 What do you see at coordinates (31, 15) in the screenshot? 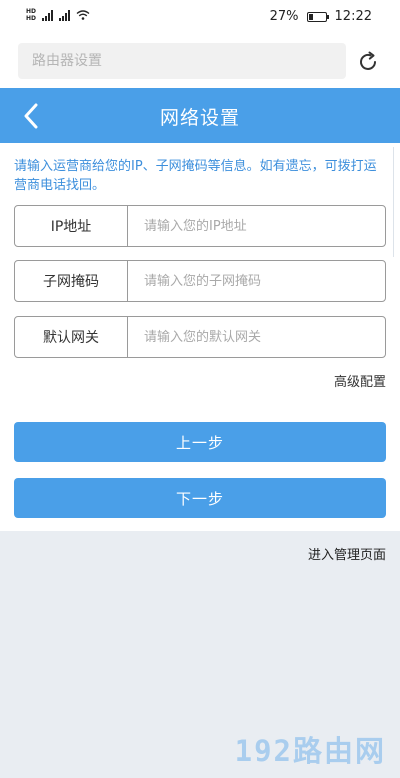
I see `hd-badge: HD HD` at bounding box center [31, 15].